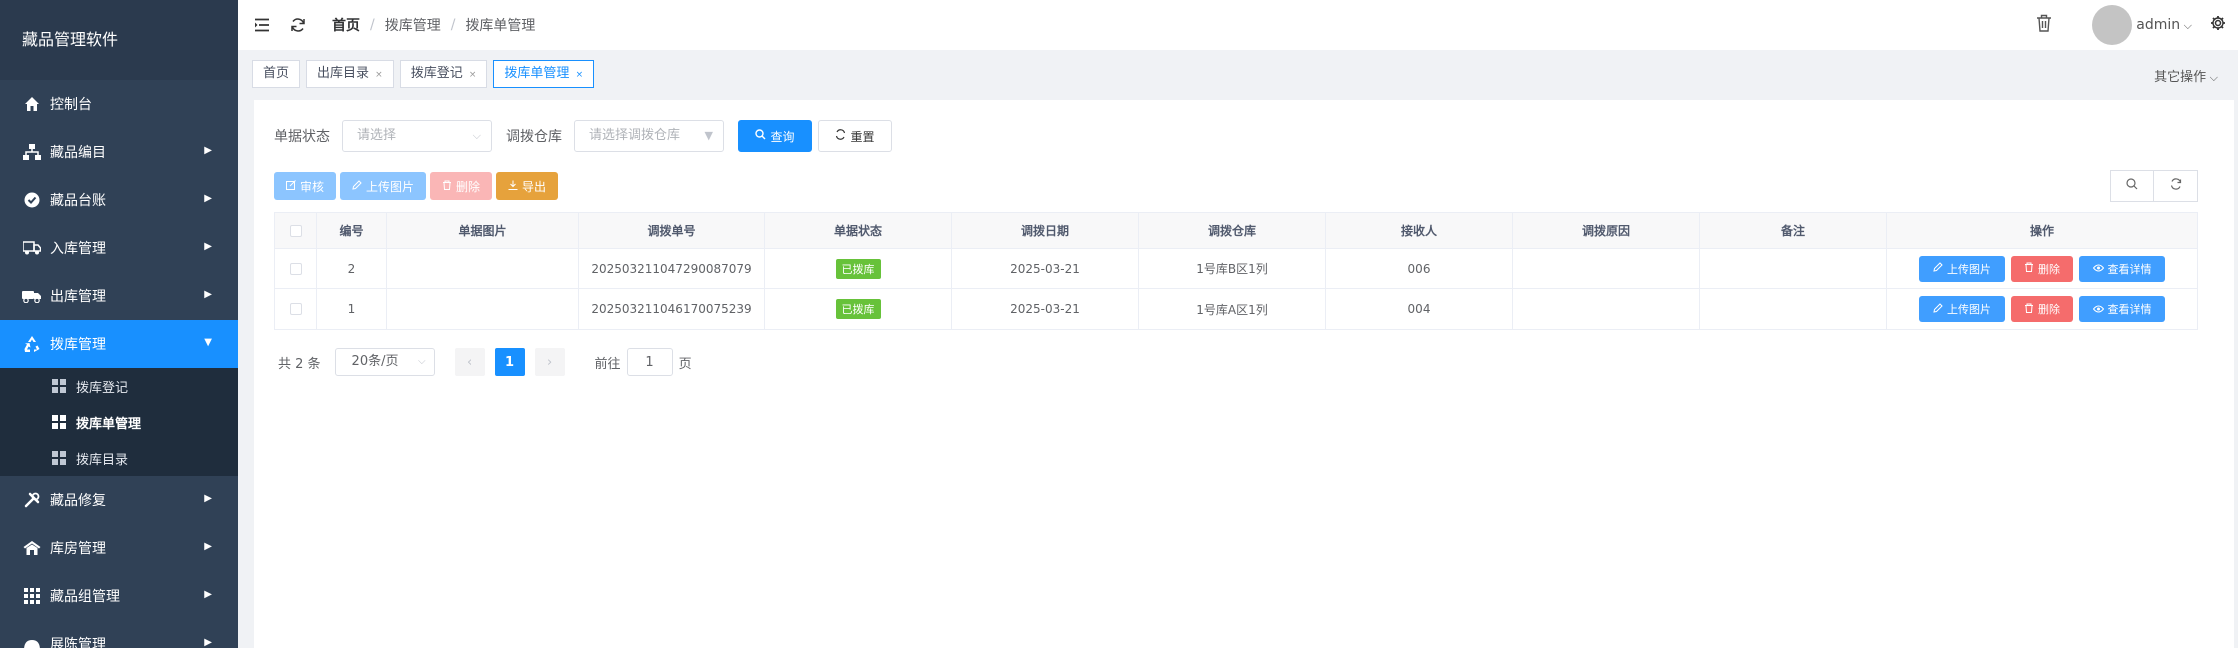 The width and height of the screenshot is (2238, 648). Describe the element at coordinates (32, 500) in the screenshot. I see `tools-icon` at that location.